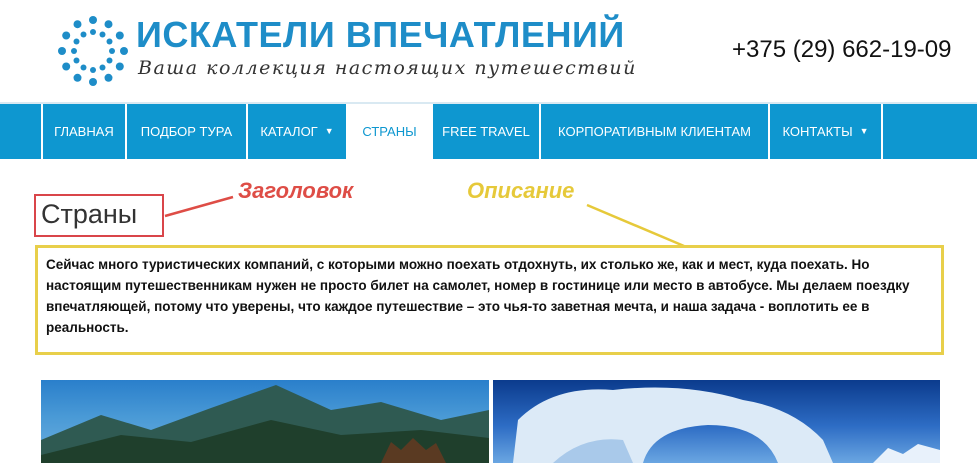  What do you see at coordinates (842, 50) in the screenshot?
I see `phone-number: +375 (29) 662-19-09` at bounding box center [842, 50].